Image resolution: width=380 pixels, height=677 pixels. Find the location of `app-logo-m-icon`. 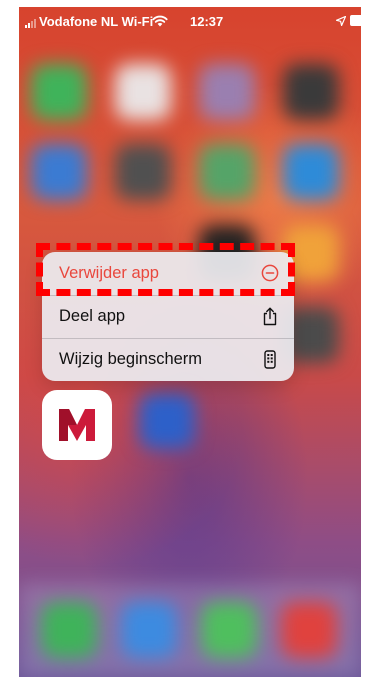

app-logo-m-icon is located at coordinates (77, 425).